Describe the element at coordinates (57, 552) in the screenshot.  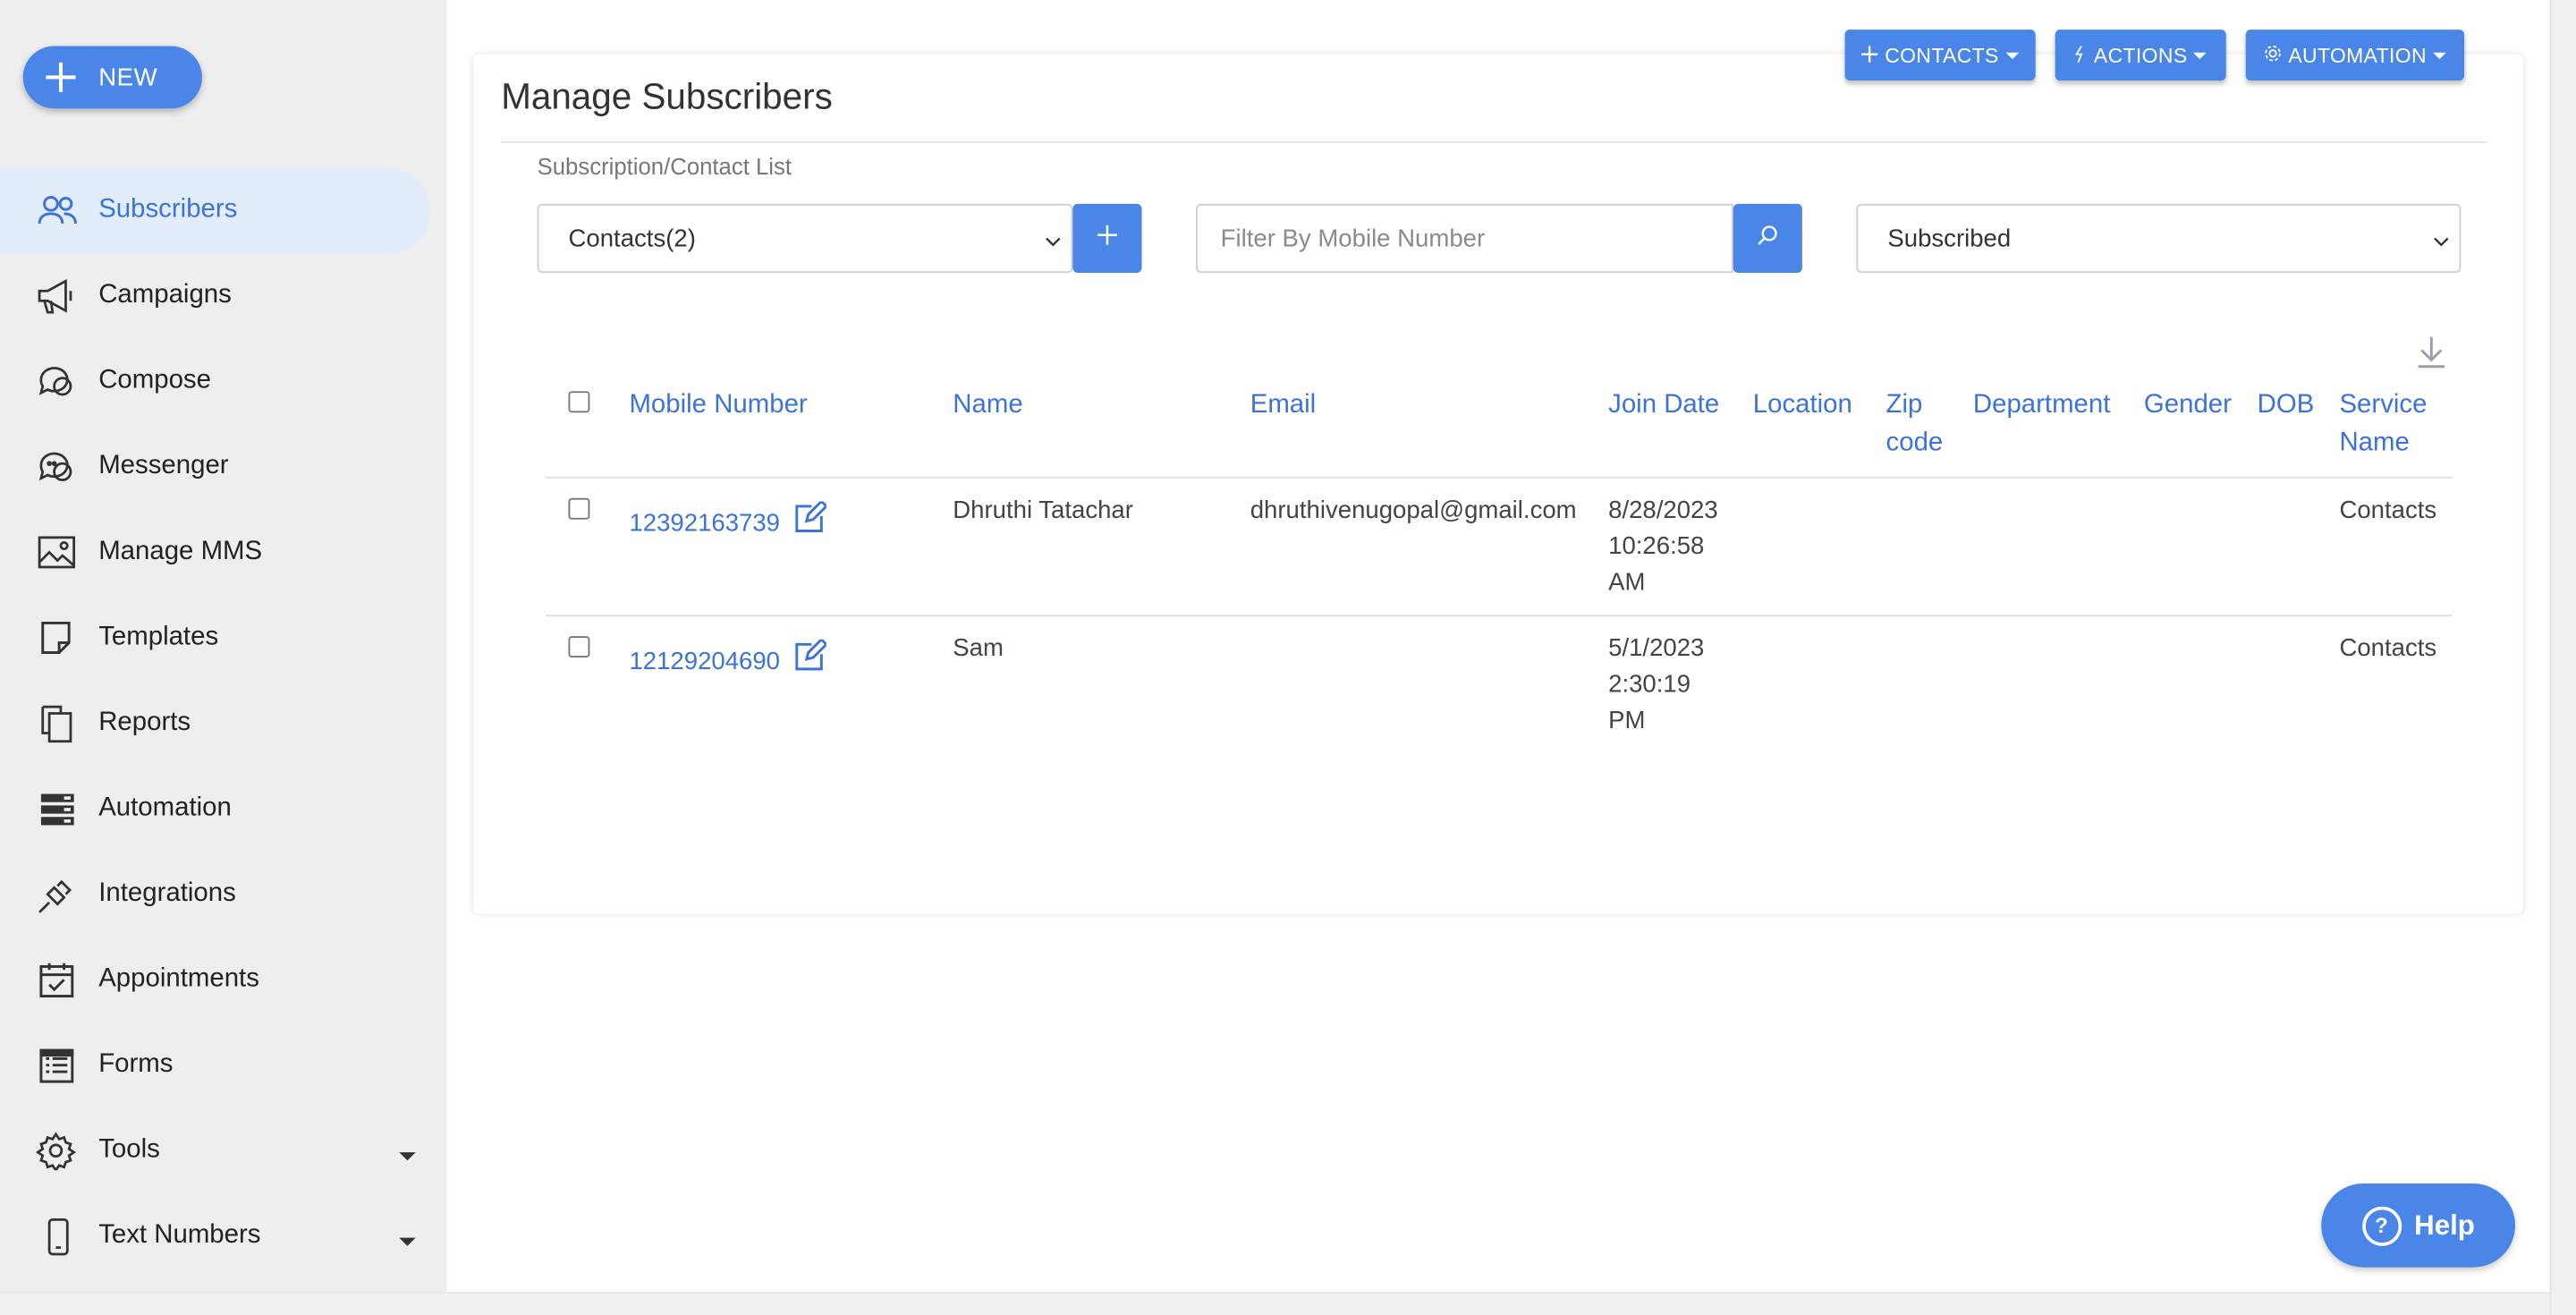
I see `image-icon` at that location.